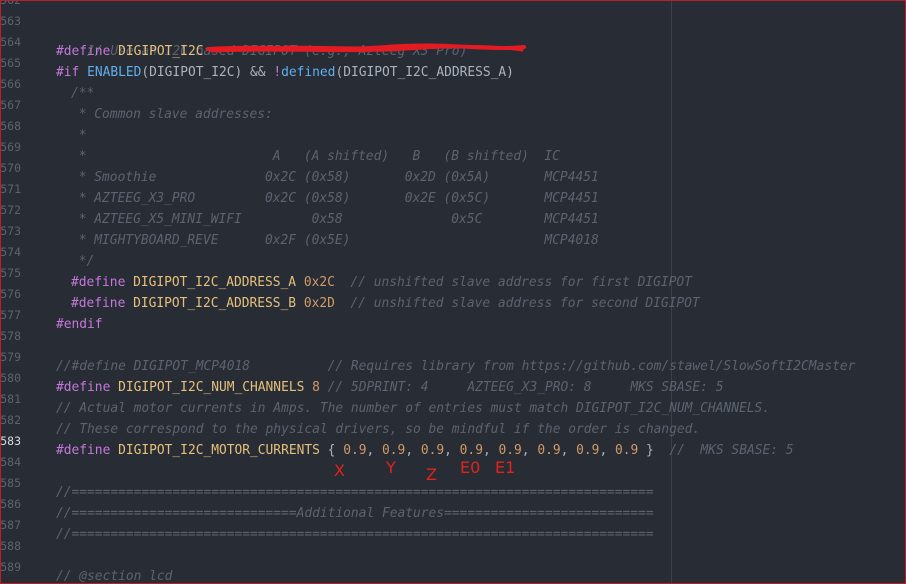 The height and width of the screenshot is (584, 906). Describe the element at coordinates (68, 72) in the screenshot. I see `preprocessor-keyword: #if` at that location.